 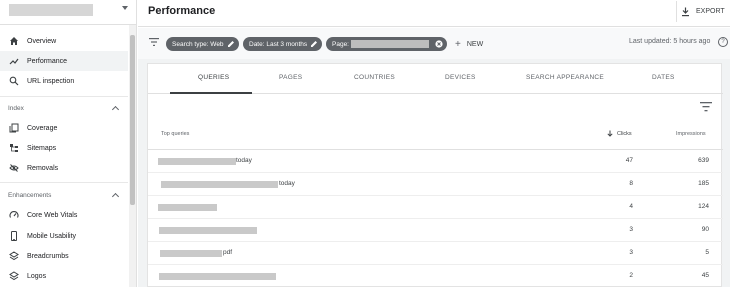 I want to click on sidebar-item-label: Breadcrumbs, so click(x=48, y=256).